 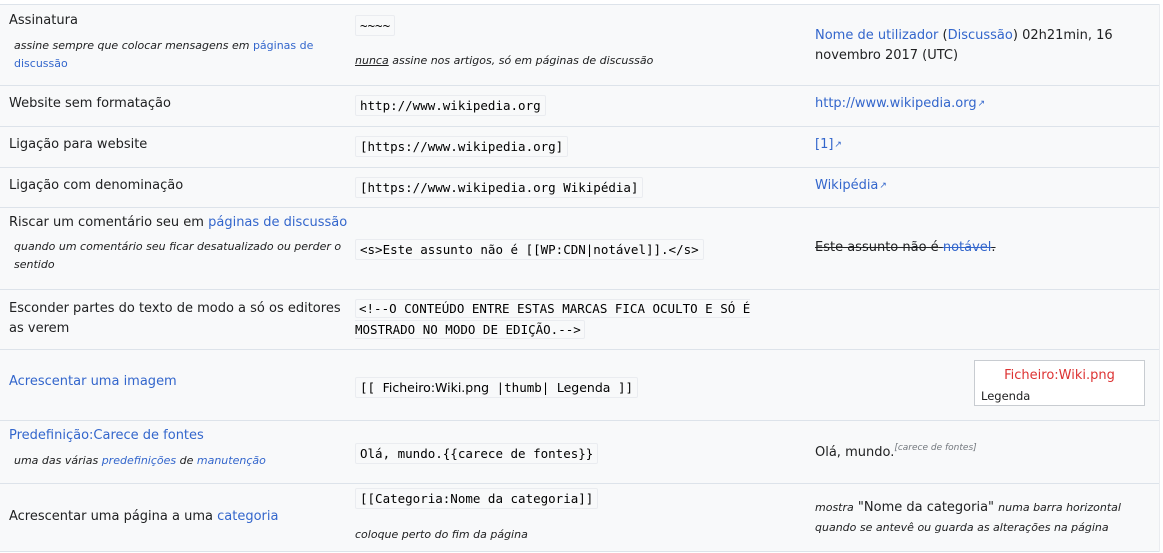 What do you see at coordinates (179, 381) in the screenshot?
I see `row-label-cell: Acrescentar uma imagem` at bounding box center [179, 381].